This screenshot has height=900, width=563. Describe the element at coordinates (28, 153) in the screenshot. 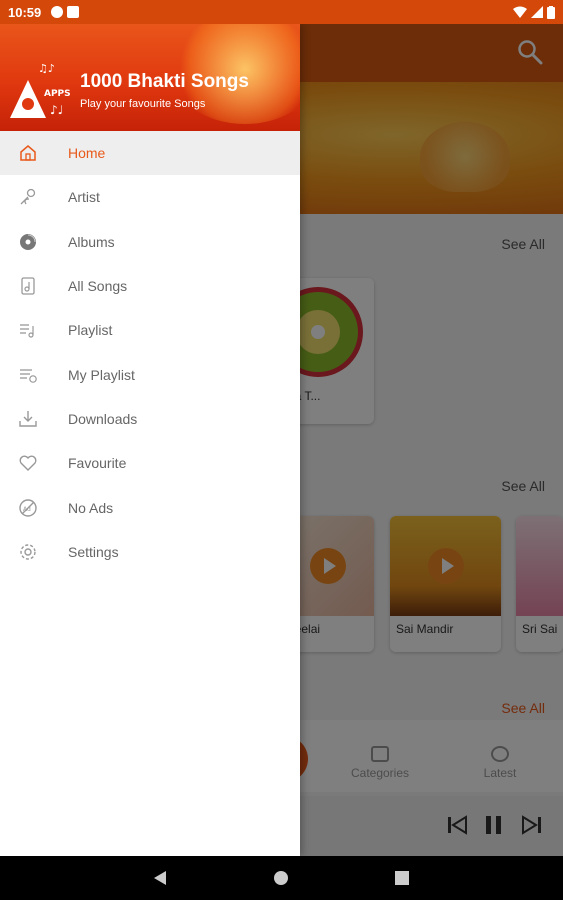

I see `home-icon` at that location.